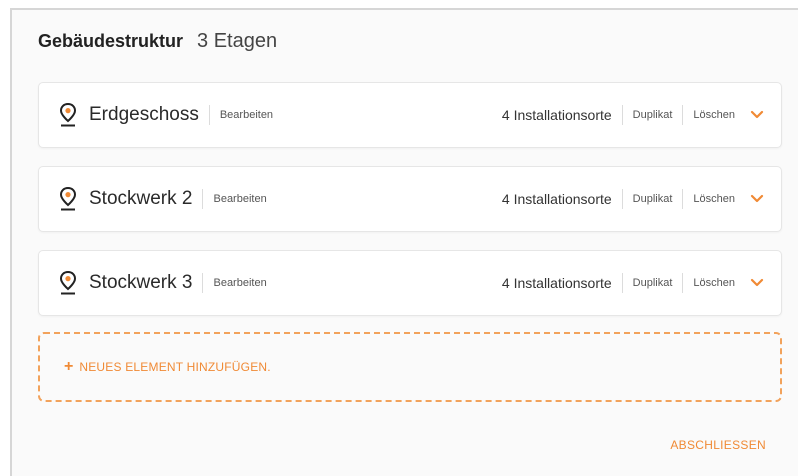  Describe the element at coordinates (141, 198) in the screenshot. I see `floor-name: Stockwerk 2` at that location.